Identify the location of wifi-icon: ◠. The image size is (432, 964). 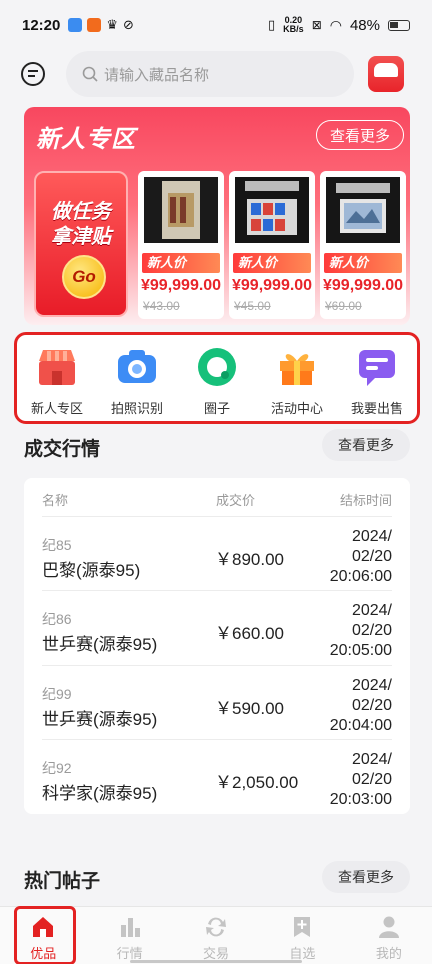
(335, 24).